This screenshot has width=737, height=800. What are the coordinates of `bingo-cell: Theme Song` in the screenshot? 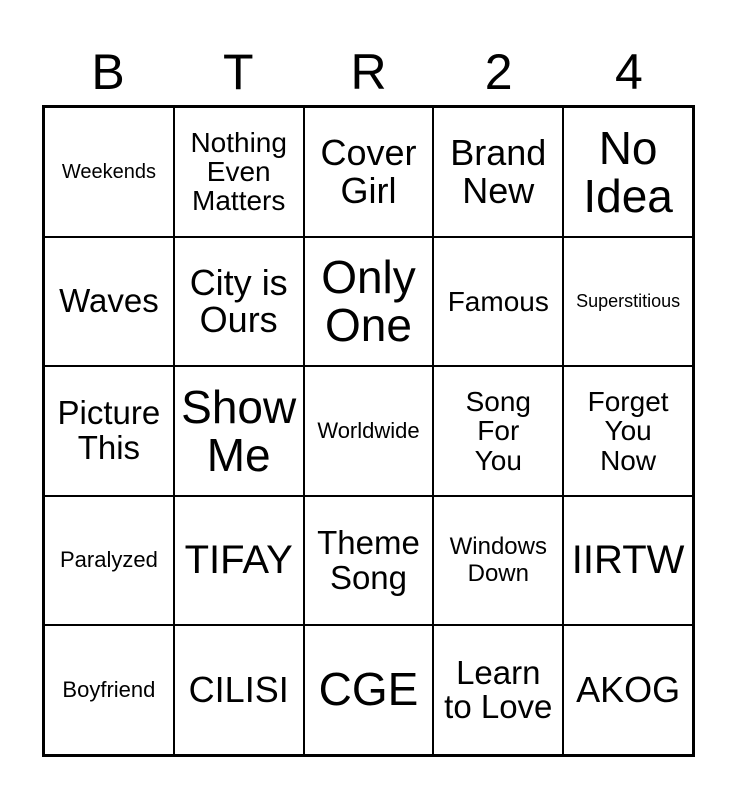 It's located at (368, 560).